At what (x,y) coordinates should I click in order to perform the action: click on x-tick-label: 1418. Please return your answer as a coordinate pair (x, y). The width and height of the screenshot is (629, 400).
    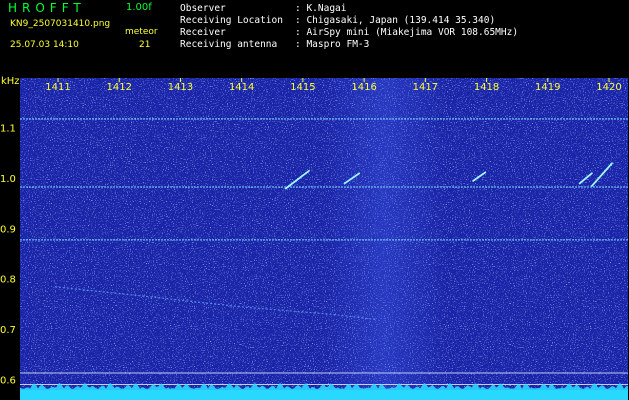
    Looking at the image, I should click on (486, 87).